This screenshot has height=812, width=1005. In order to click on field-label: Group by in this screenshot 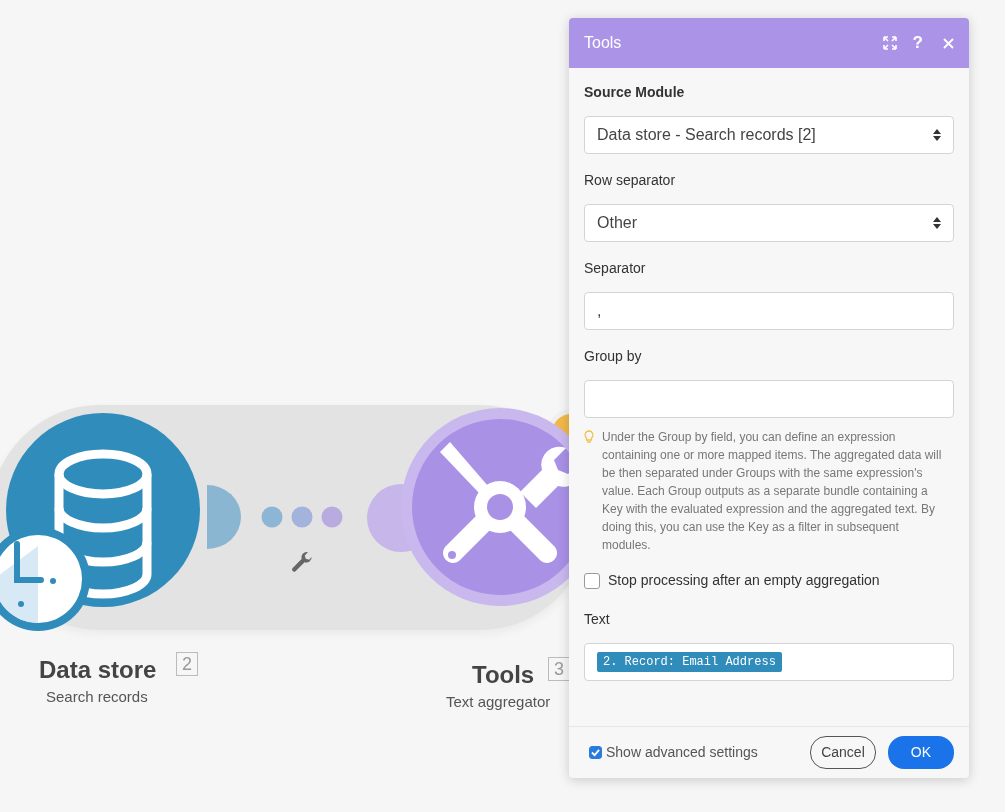, I will do `click(613, 356)`.